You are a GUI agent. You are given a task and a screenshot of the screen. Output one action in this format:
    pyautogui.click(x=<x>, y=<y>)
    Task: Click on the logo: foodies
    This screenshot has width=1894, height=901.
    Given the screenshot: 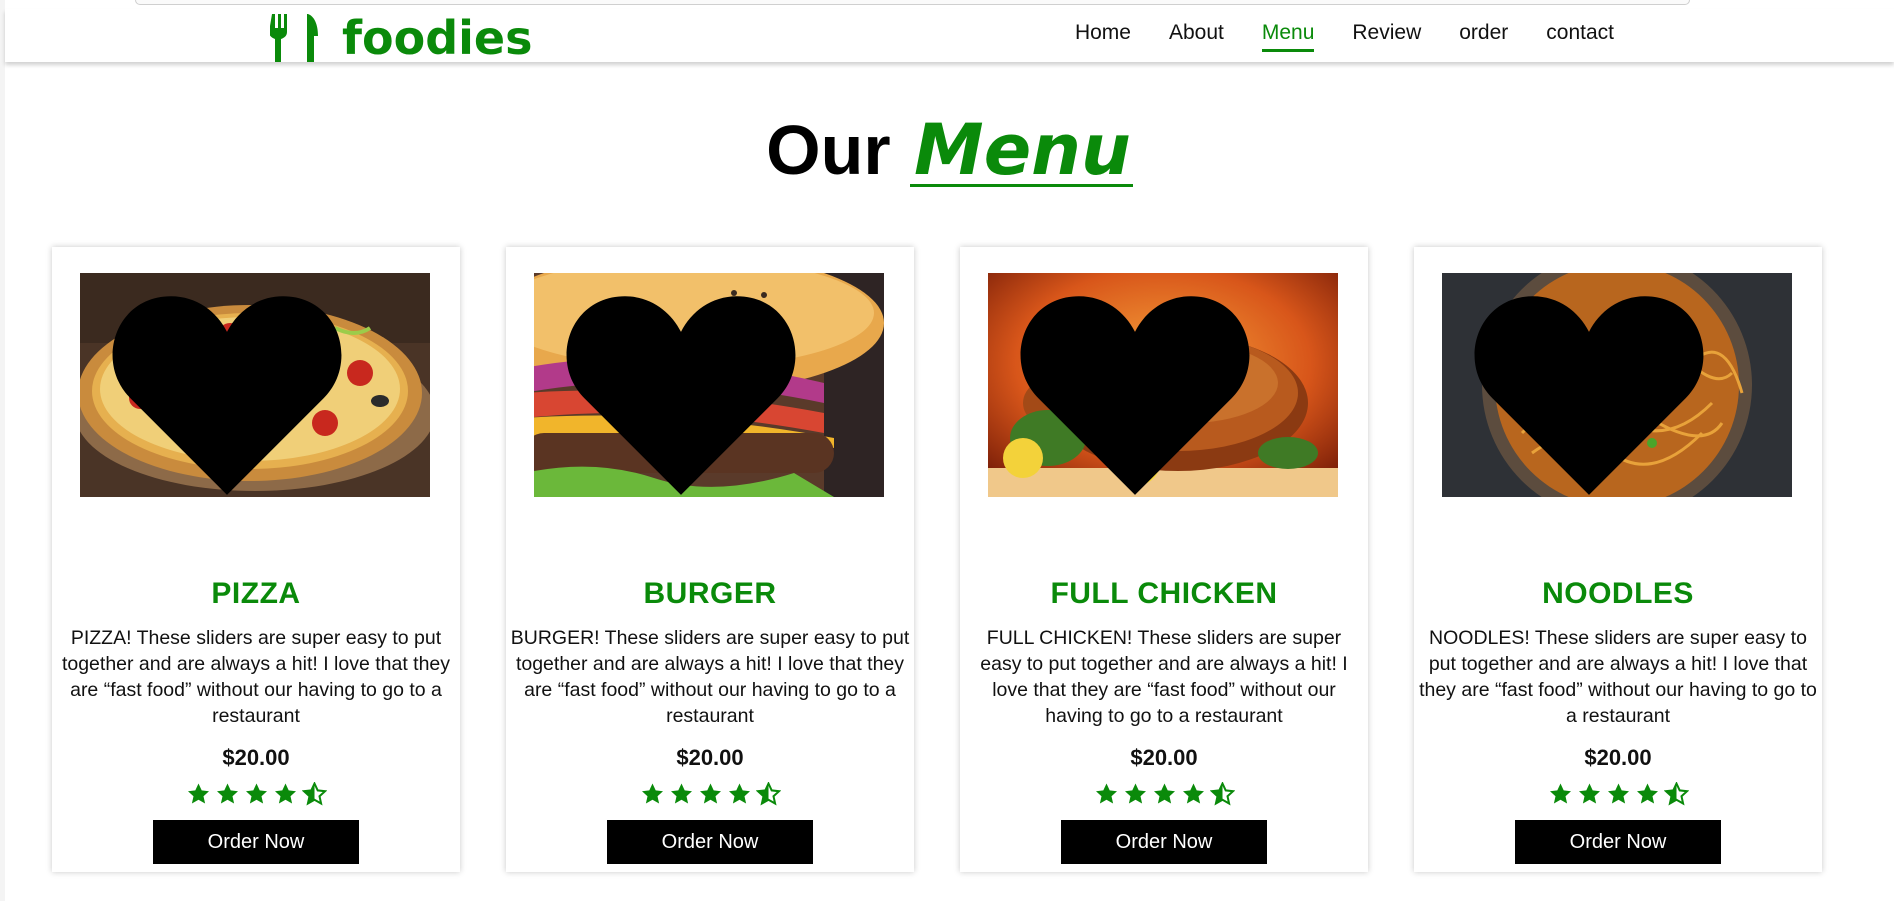 What is the action you would take?
    pyautogui.click(x=401, y=38)
    